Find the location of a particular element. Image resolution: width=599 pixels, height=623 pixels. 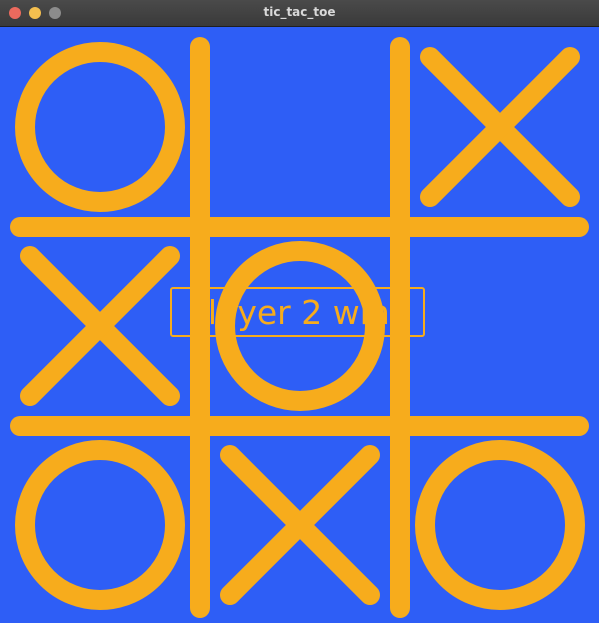

window-title: tic_tac_toe is located at coordinates (299, 12).